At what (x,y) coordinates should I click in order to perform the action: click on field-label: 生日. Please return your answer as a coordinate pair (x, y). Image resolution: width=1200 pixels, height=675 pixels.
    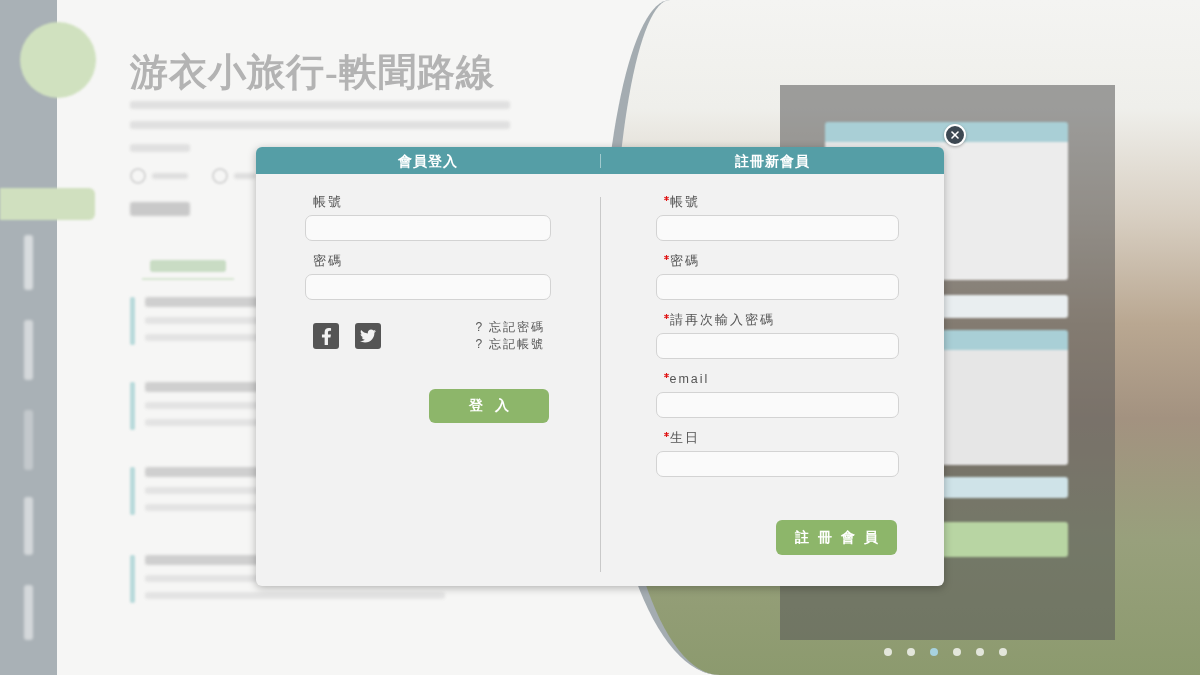
    Looking at the image, I should click on (684, 438).